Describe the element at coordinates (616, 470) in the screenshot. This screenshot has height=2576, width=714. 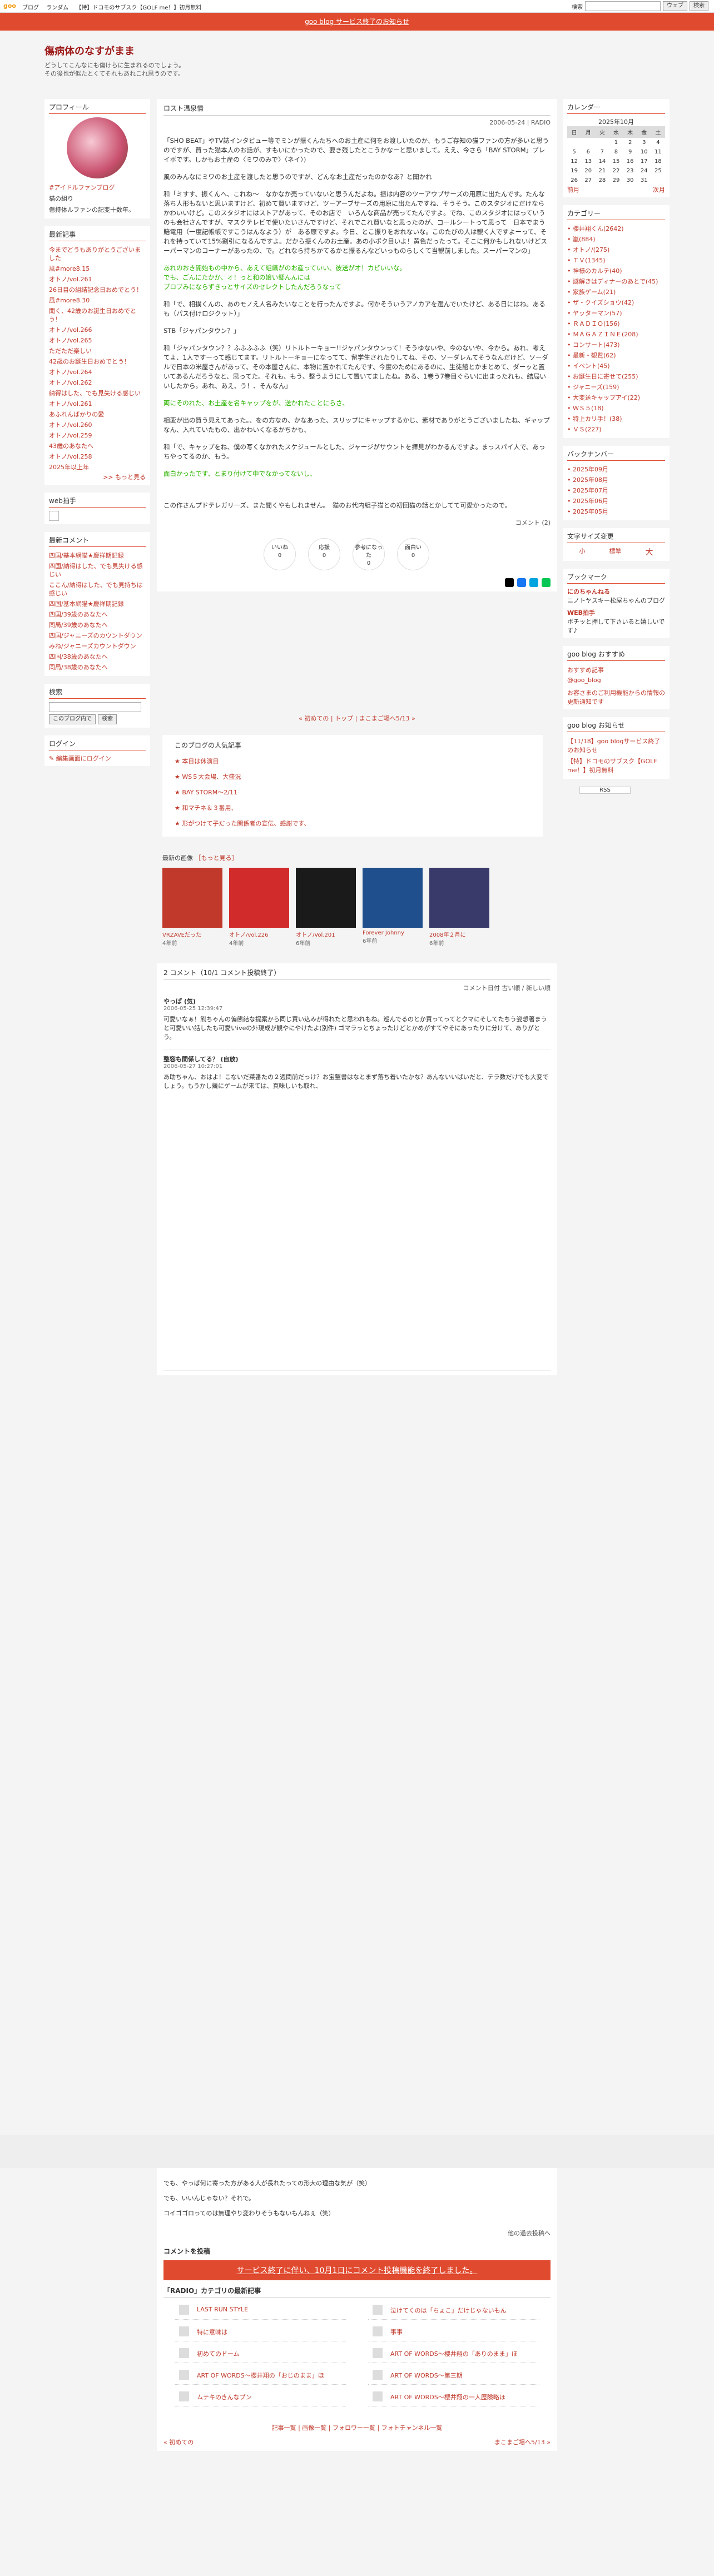
I see `backnumber-item: • 2025年09月` at that location.